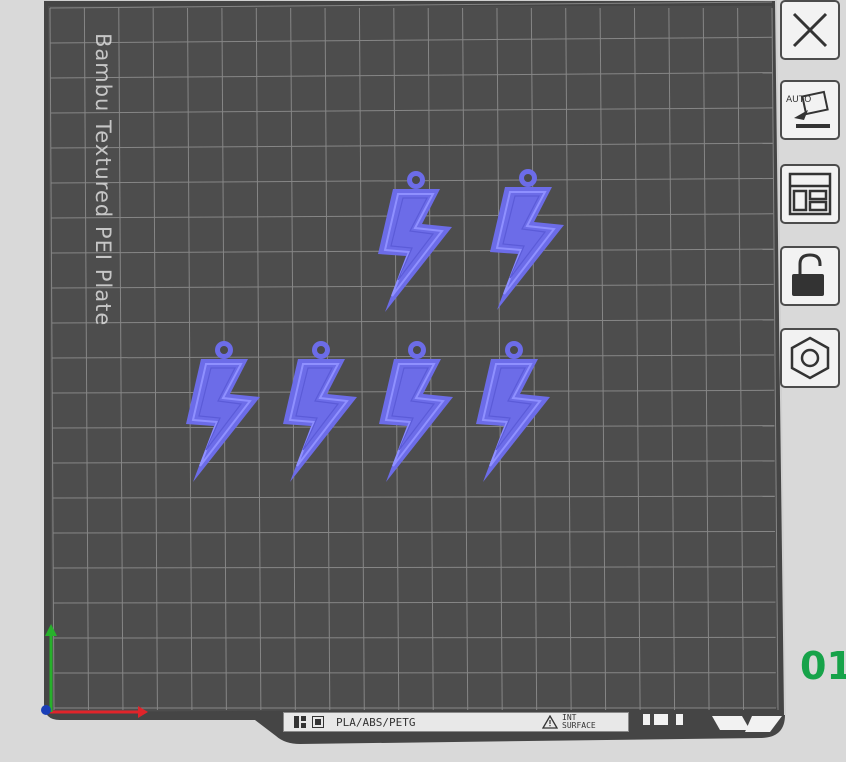  I want to click on plate-type-label: Bambu Textured PEI Plate, so click(103, 180).